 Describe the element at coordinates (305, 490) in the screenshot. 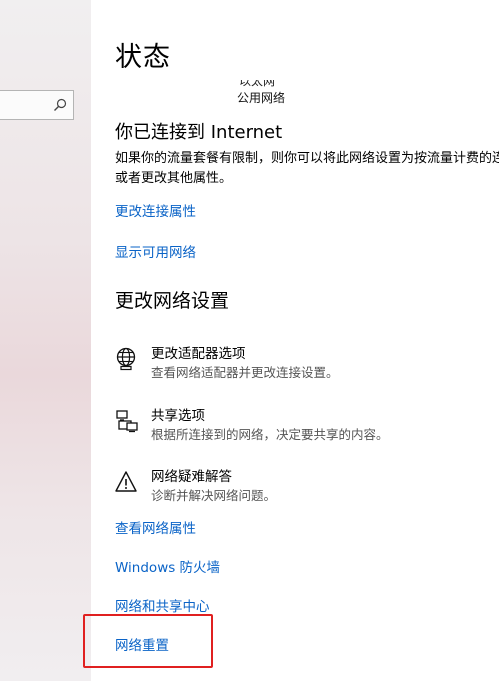

I see `network-troubleshooter-item: 网络疑难解答 诊断并解决网络问题。` at that location.